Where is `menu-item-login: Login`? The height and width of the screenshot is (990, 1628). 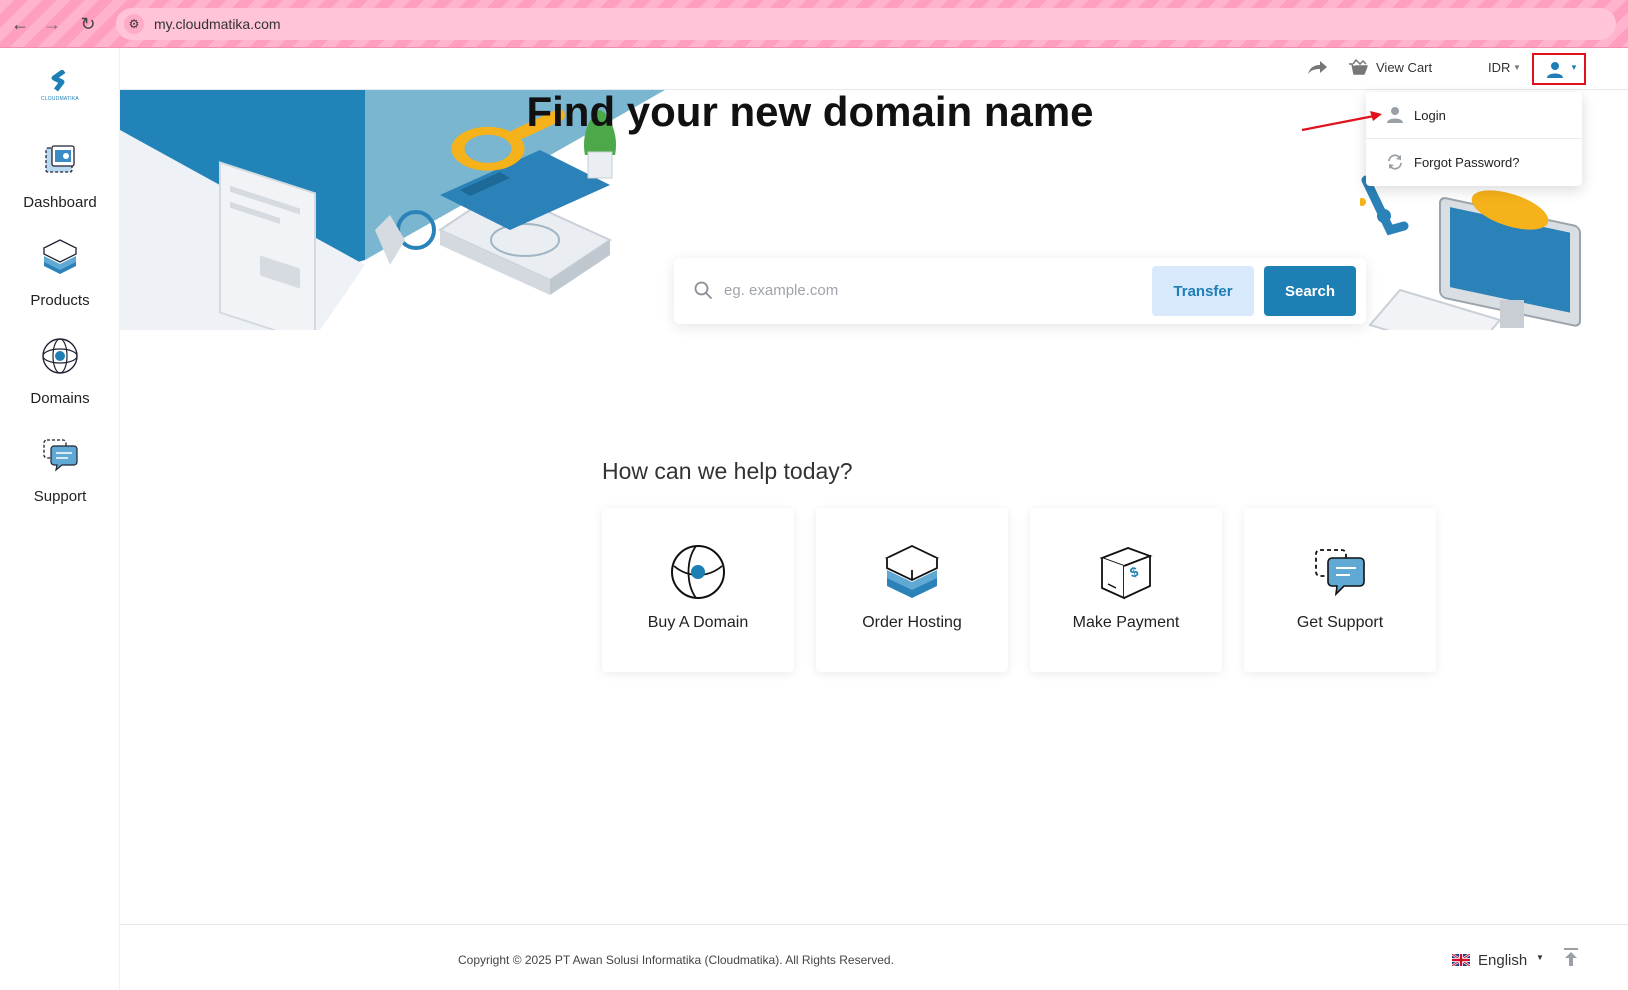 menu-item-login: Login is located at coordinates (1474, 115).